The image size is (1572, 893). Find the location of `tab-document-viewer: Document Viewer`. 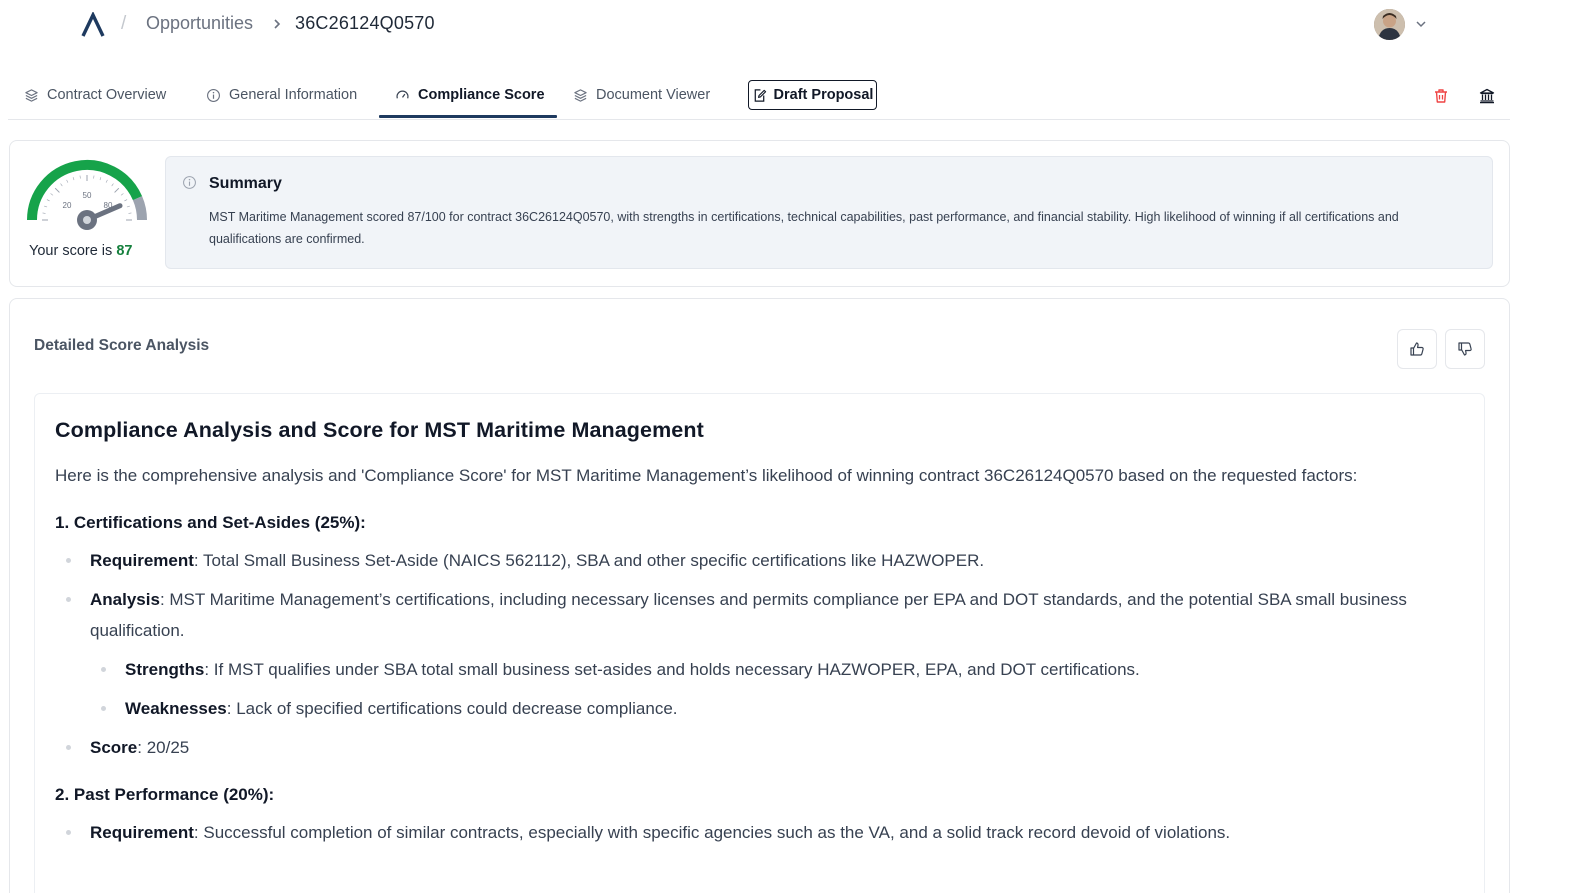

tab-document-viewer: Document Viewer is located at coordinates (641, 95).